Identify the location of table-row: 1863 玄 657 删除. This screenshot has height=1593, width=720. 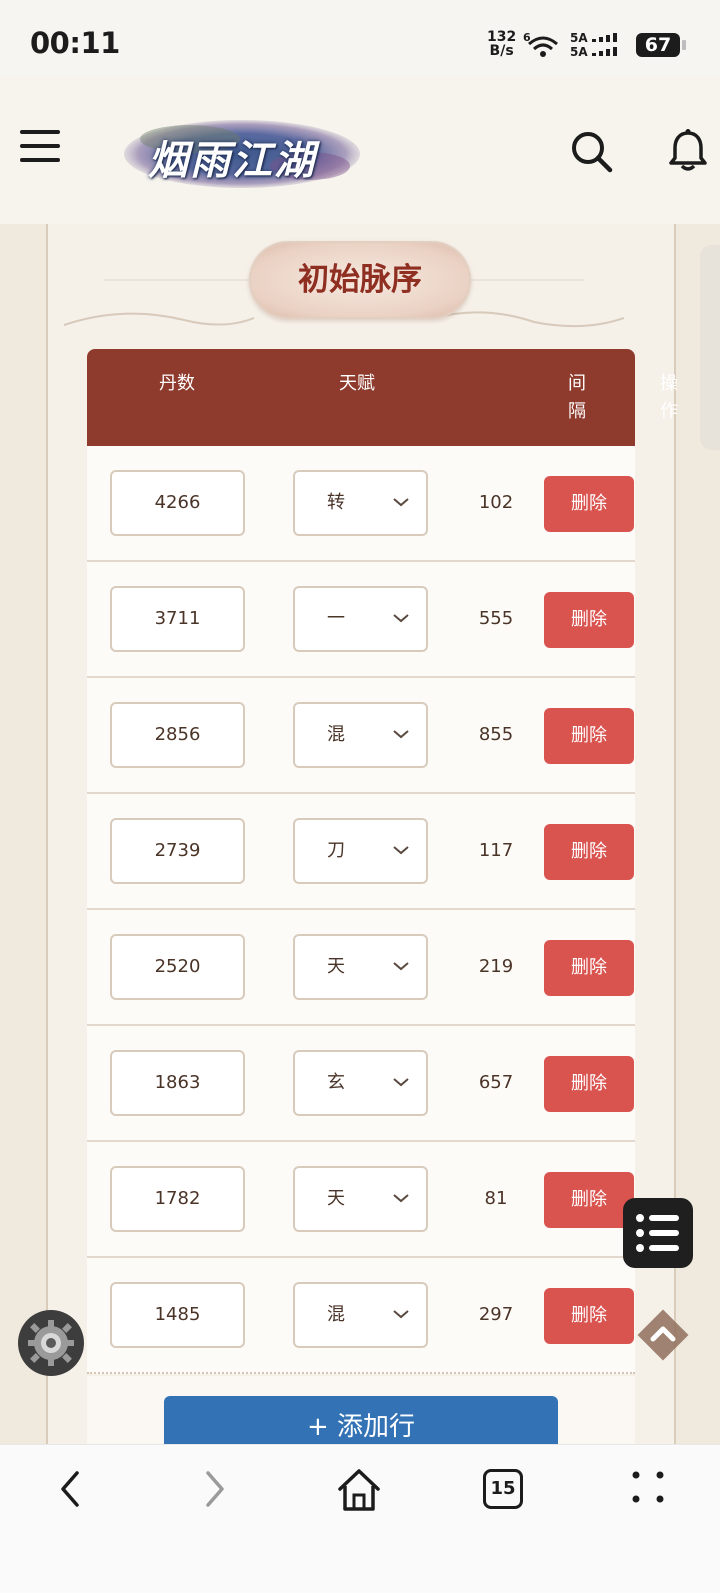
(361, 1084).